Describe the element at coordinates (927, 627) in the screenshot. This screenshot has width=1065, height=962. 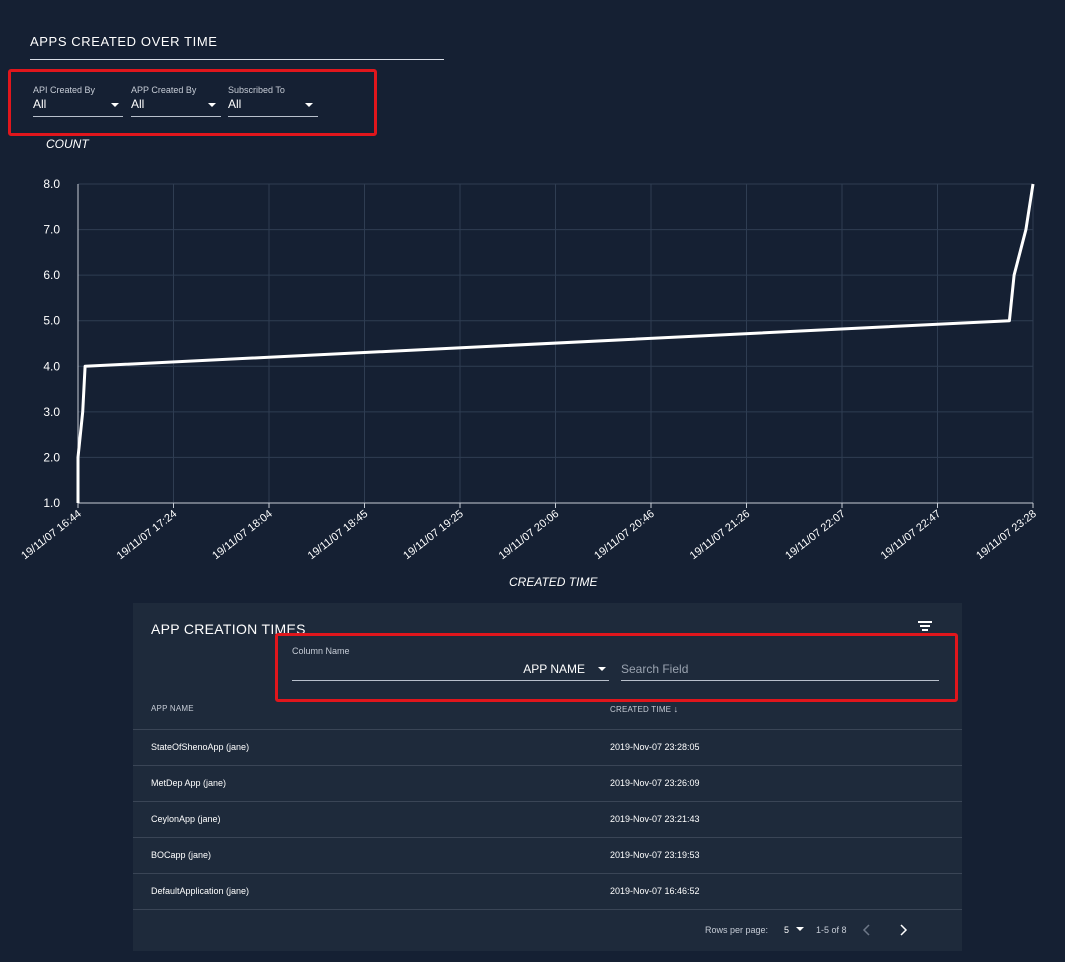
I see `filter-list-icon` at that location.